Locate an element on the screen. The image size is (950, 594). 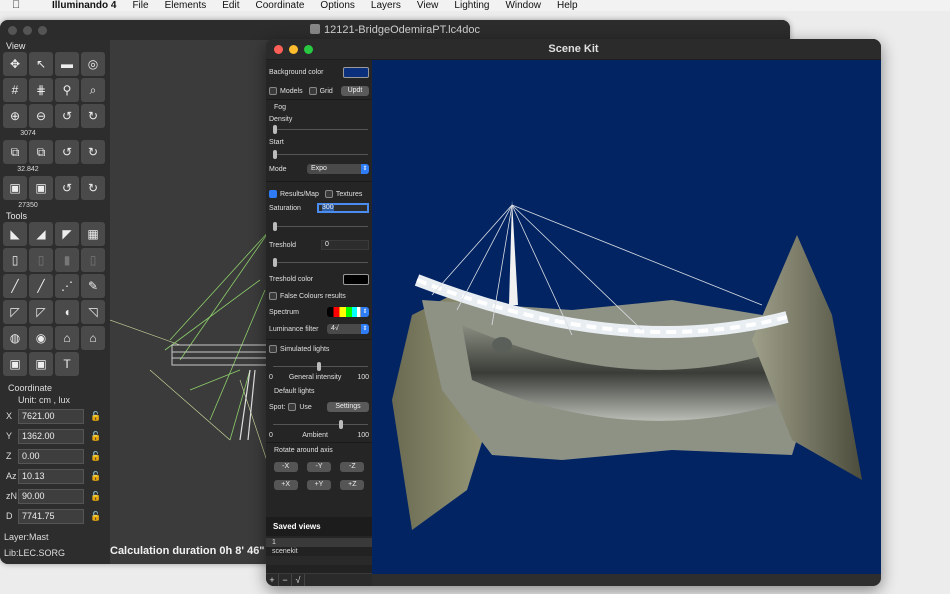
coord-zn-field: 90.00 is located at coordinates (51, 496).